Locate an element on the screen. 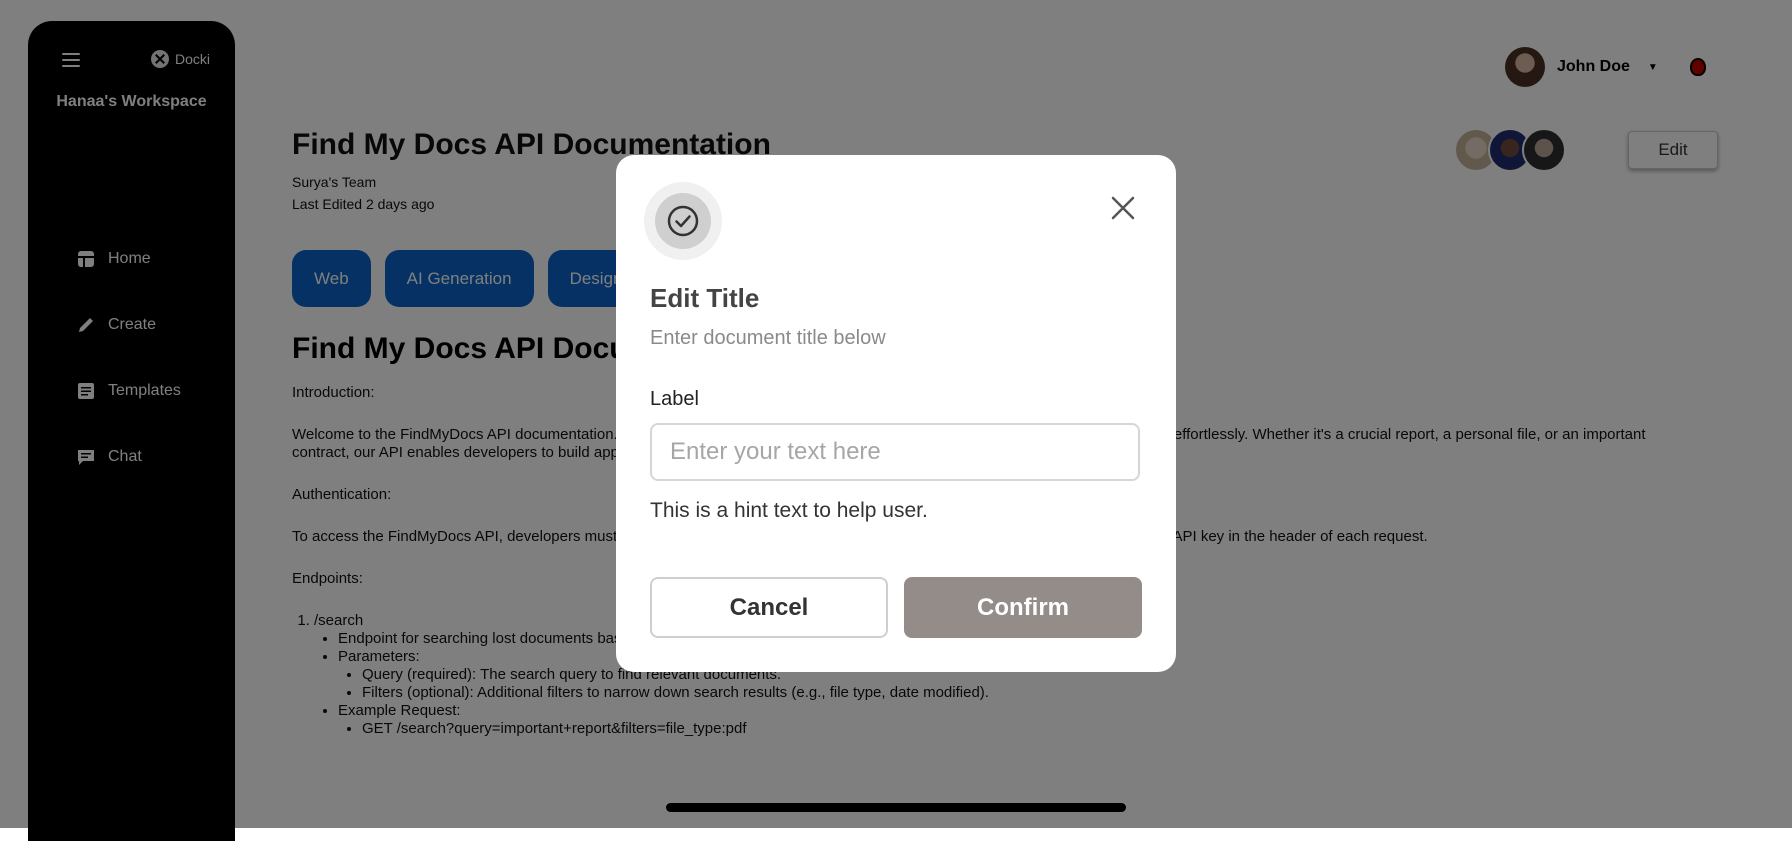 This screenshot has width=1792, height=841. cancel-button: Cancel is located at coordinates (769, 607).